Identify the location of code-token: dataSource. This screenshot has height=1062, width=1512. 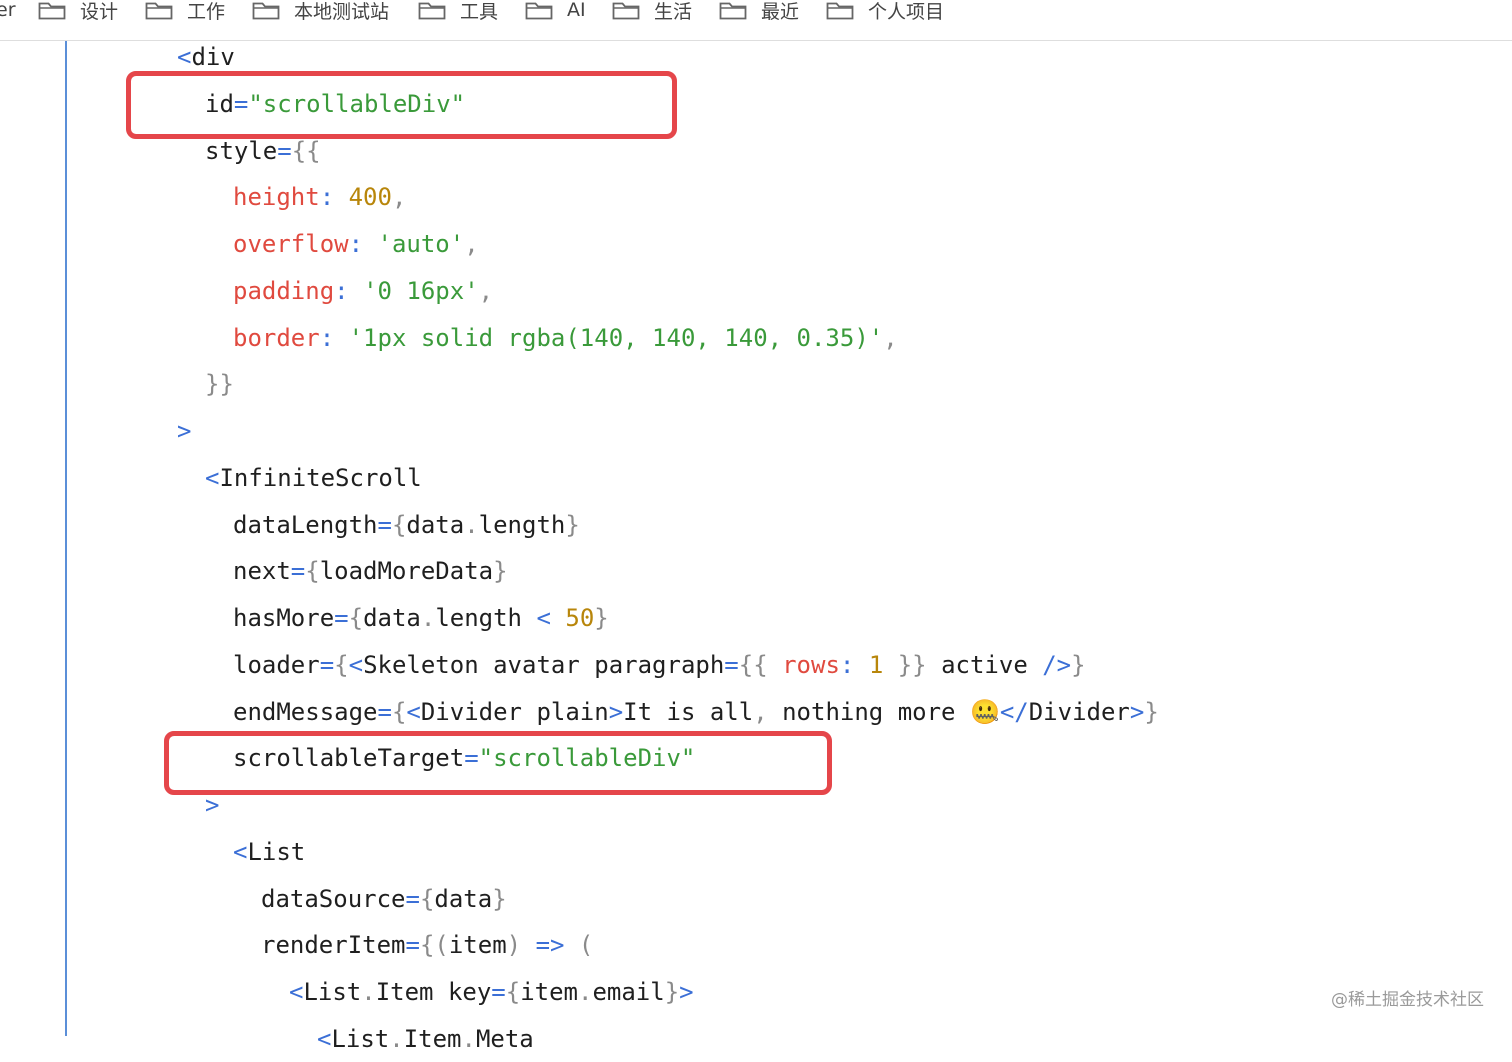
(333, 898).